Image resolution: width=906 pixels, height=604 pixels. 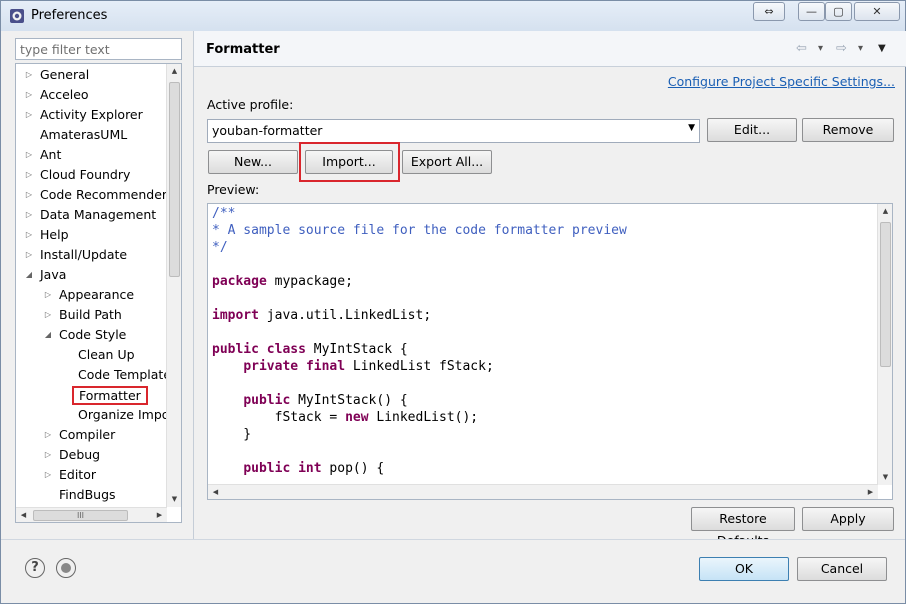 I want to click on tree-item-label: Cloud Foundry, so click(x=85, y=174).